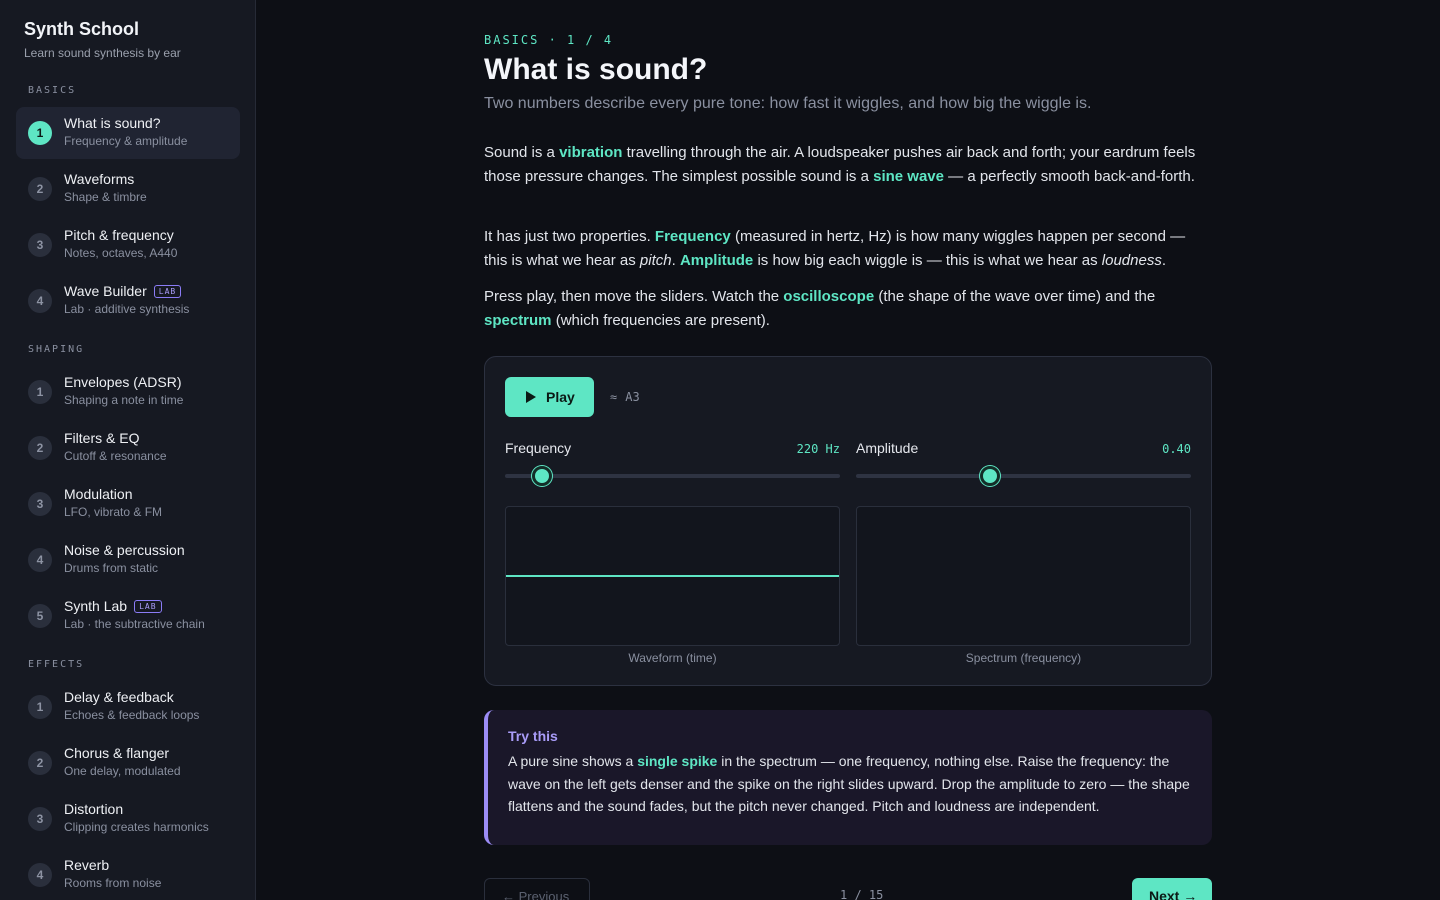 The width and height of the screenshot is (1440, 900). Describe the element at coordinates (1131, 260) in the screenshot. I see `term-loudness: loudness` at that location.